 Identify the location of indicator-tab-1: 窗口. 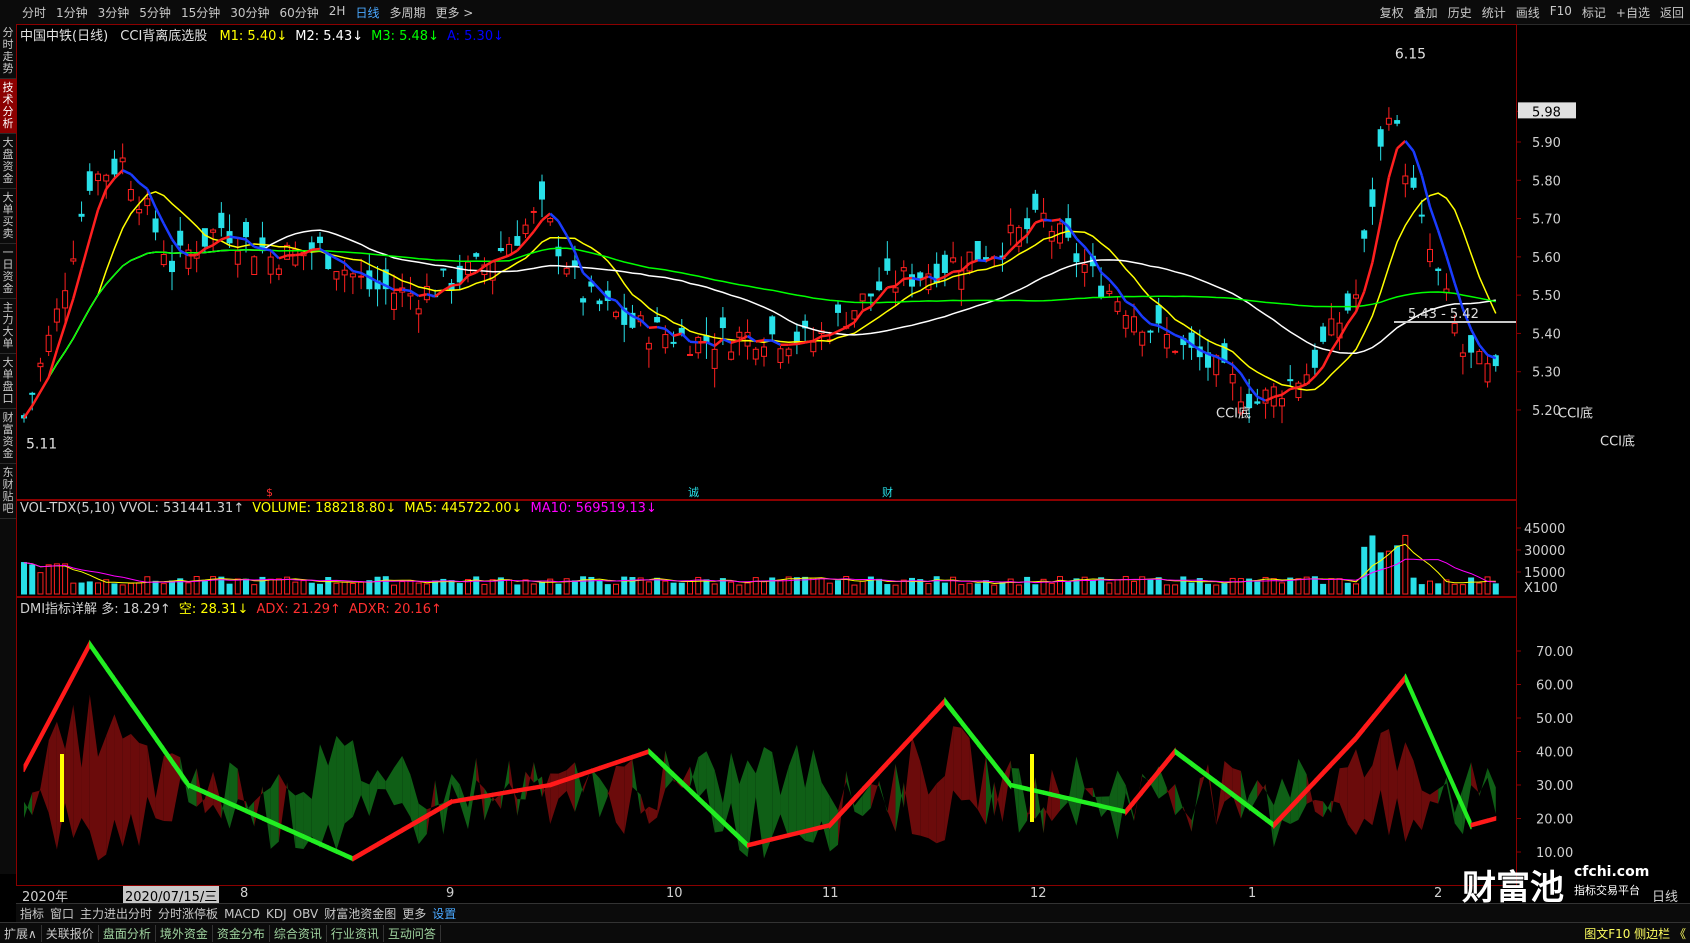
(62, 913).